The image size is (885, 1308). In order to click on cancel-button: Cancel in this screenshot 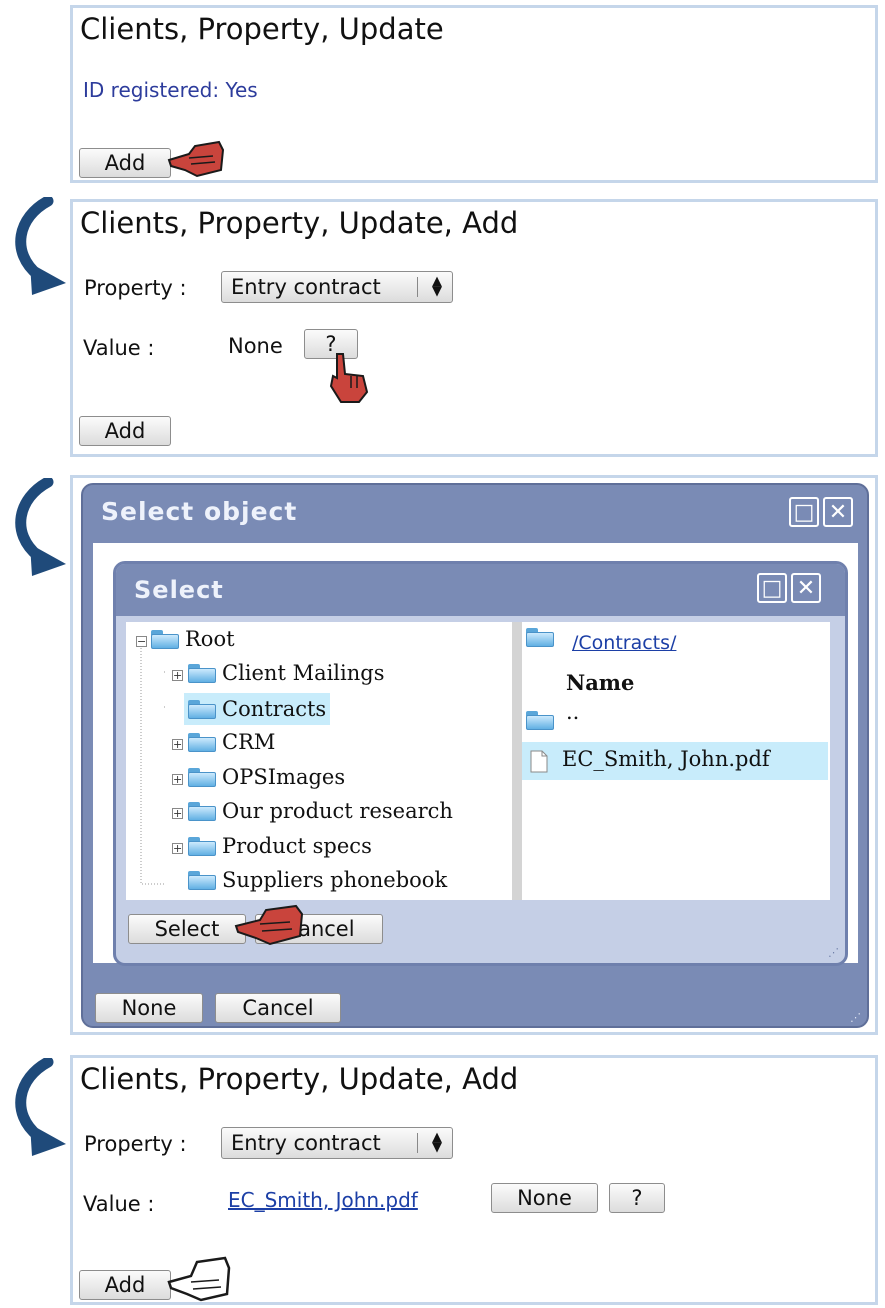, I will do `click(278, 1008)`.